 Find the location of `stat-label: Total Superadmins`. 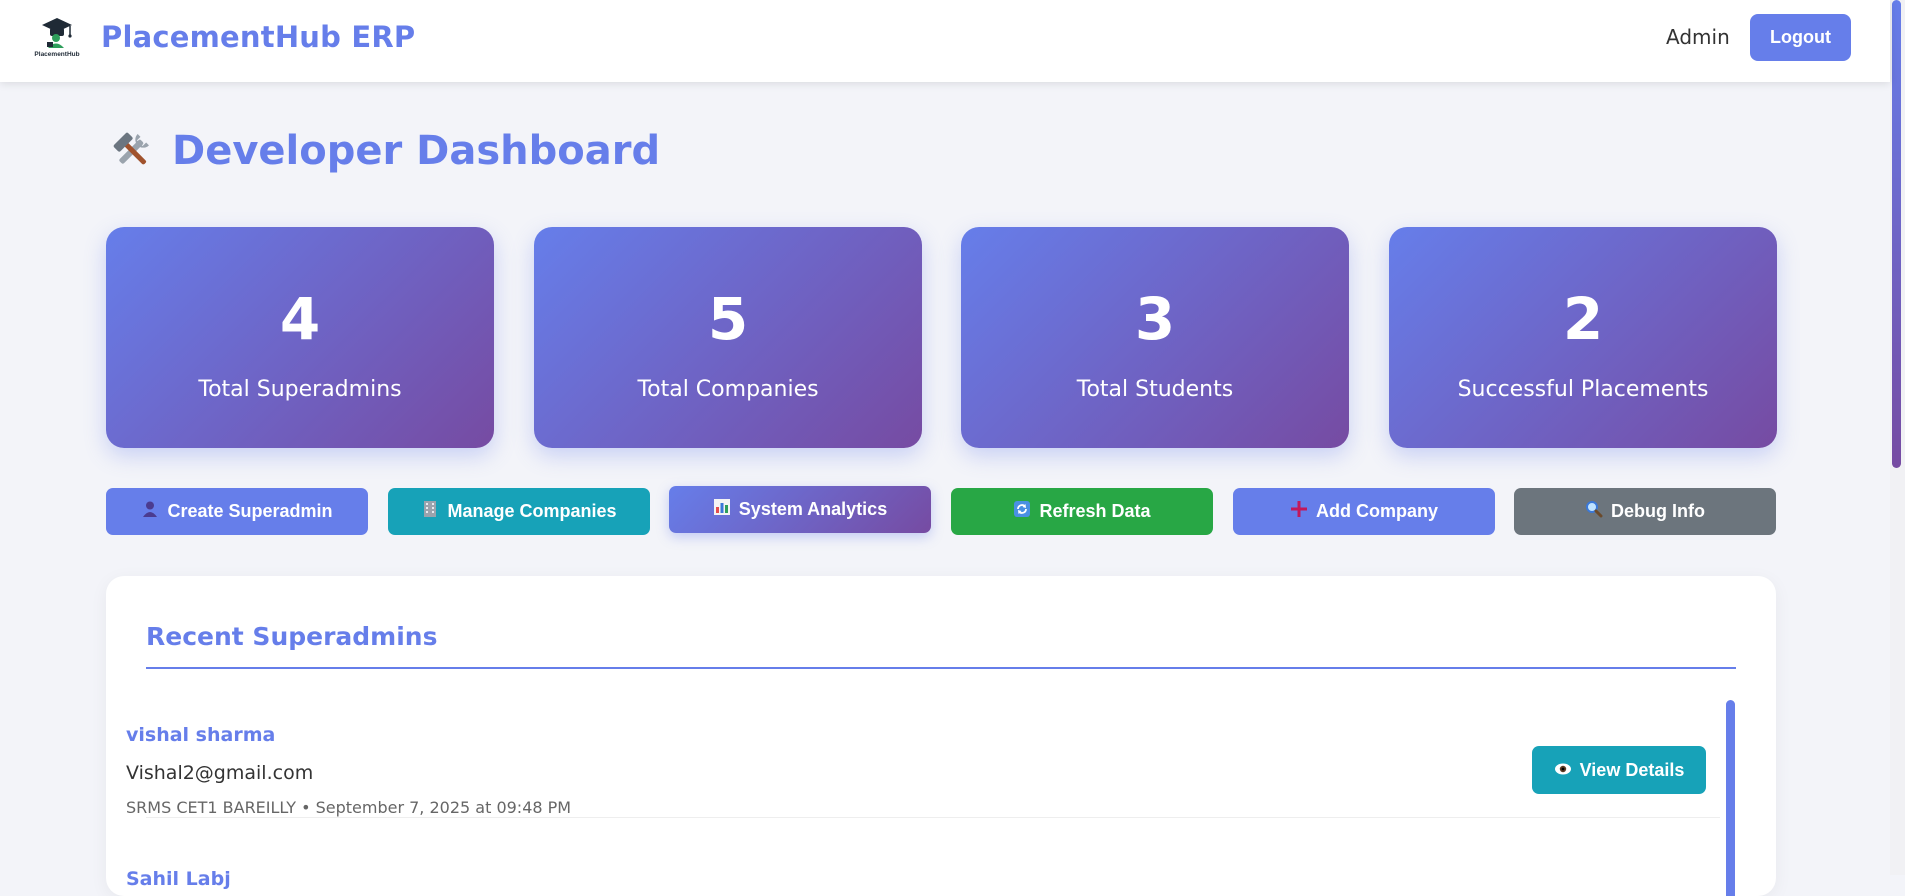

stat-label: Total Superadmins is located at coordinates (300, 389).